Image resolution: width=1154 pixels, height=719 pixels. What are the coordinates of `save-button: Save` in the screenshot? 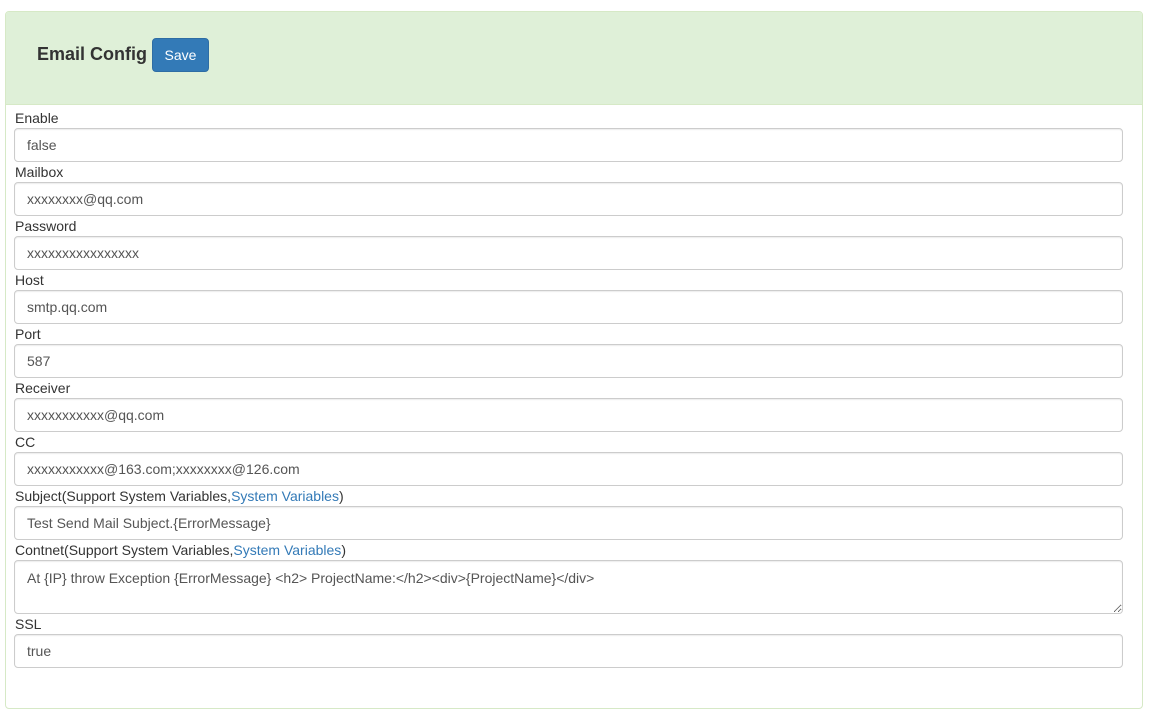 It's located at (180, 55).